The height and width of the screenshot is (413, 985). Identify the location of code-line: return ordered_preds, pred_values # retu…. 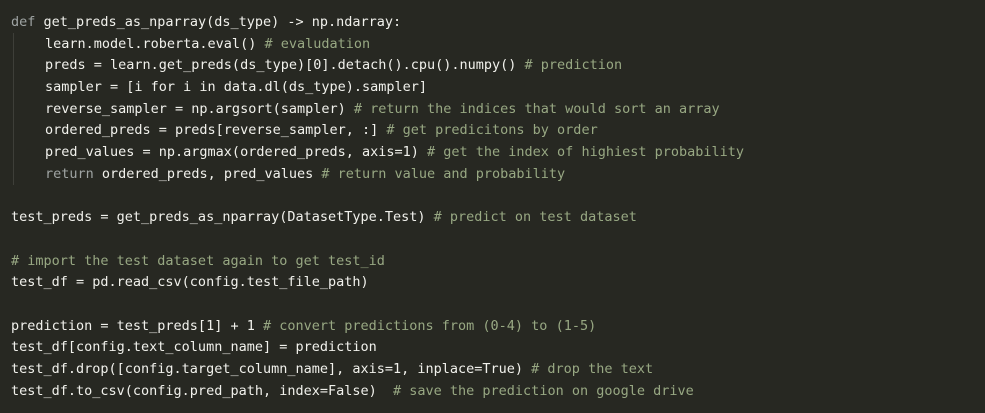
(377, 175).